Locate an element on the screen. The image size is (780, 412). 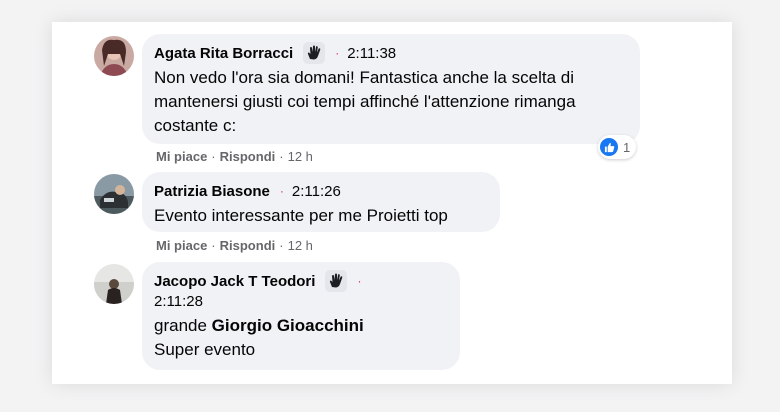
comment-time: 2:11:26 is located at coordinates (316, 191).